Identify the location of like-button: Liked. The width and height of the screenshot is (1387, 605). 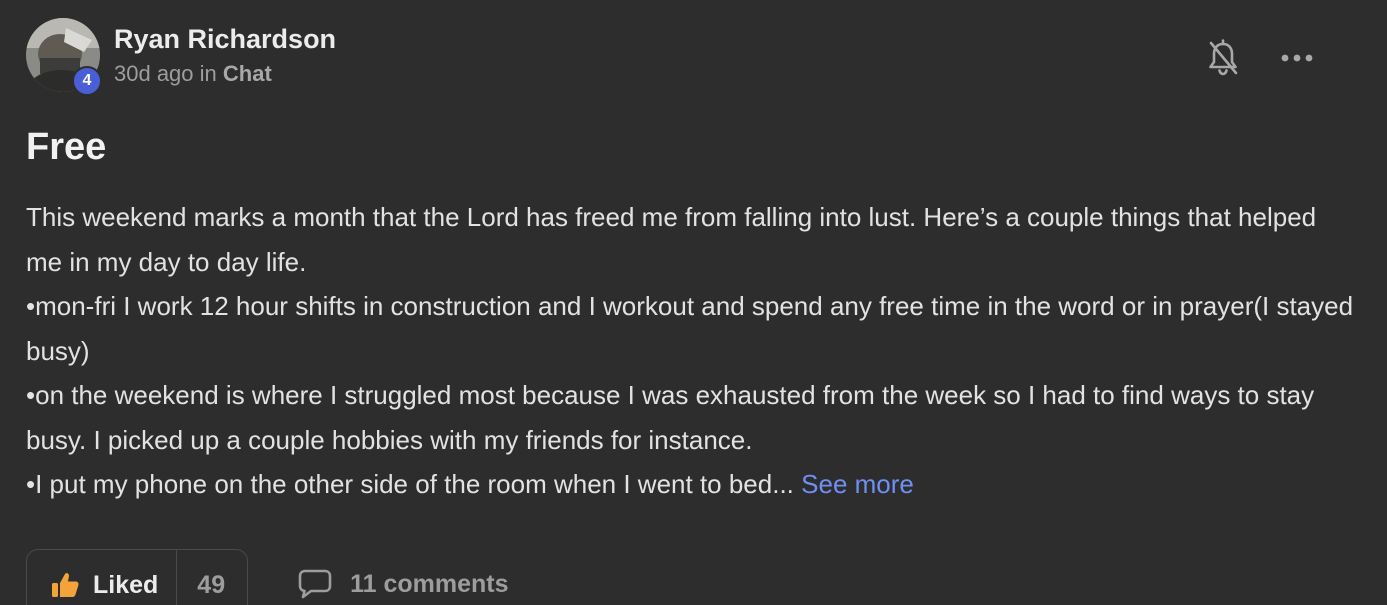
(101, 577).